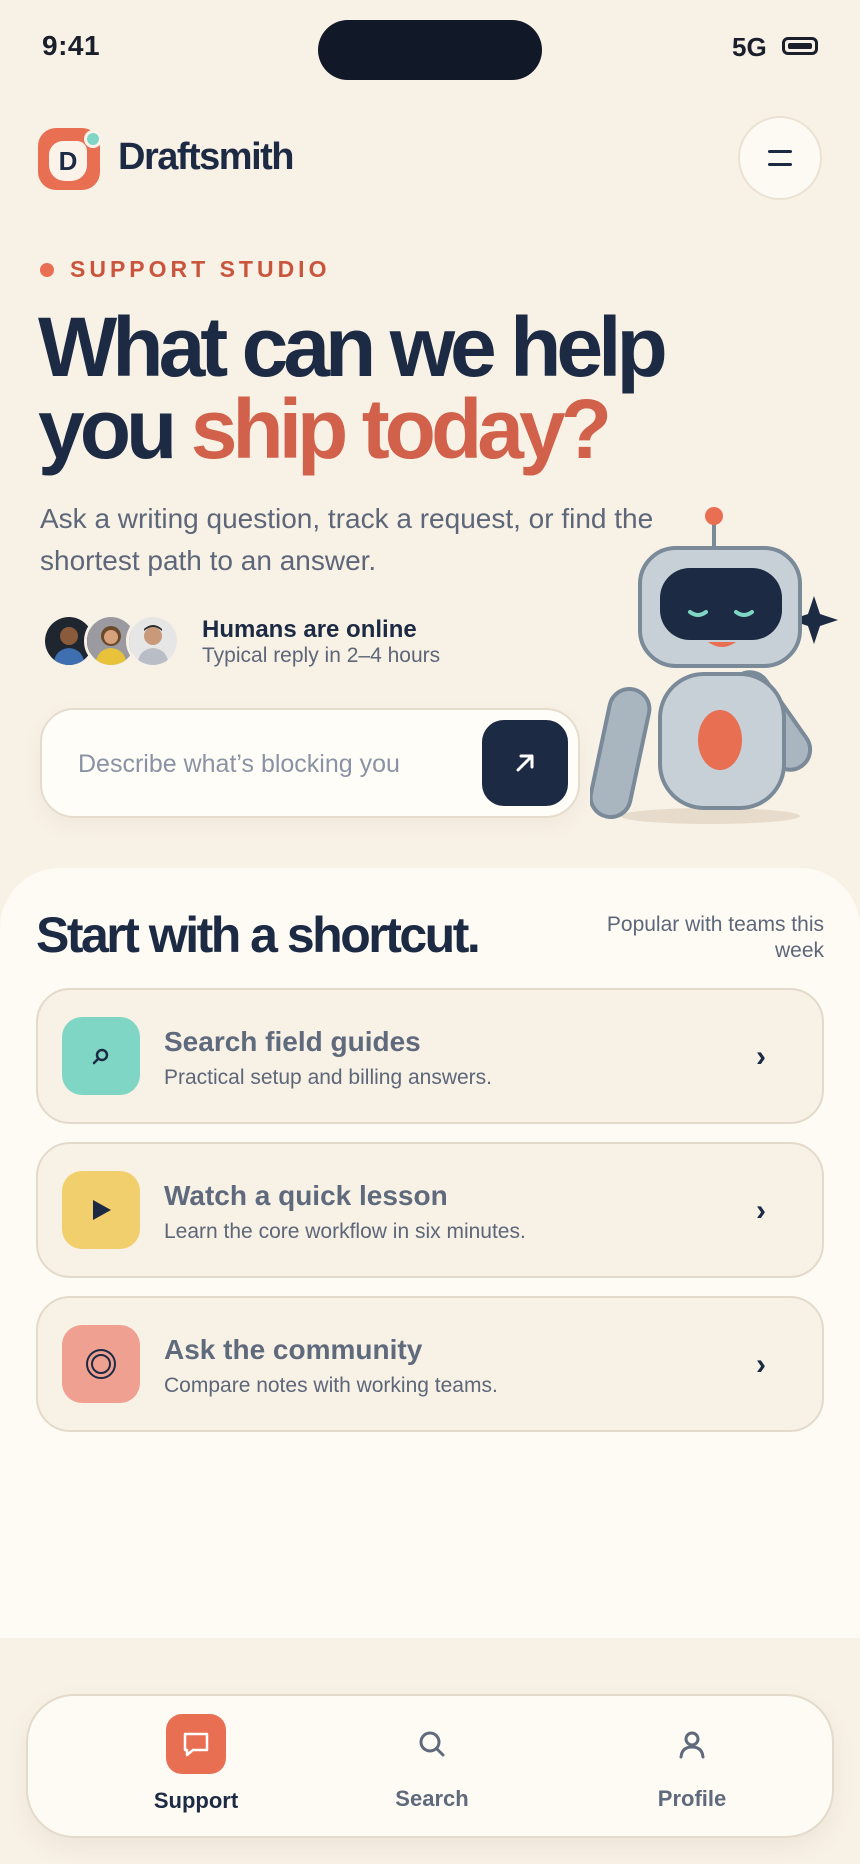  Describe the element at coordinates (112, 641) in the screenshot. I see `agent-avatars` at that location.